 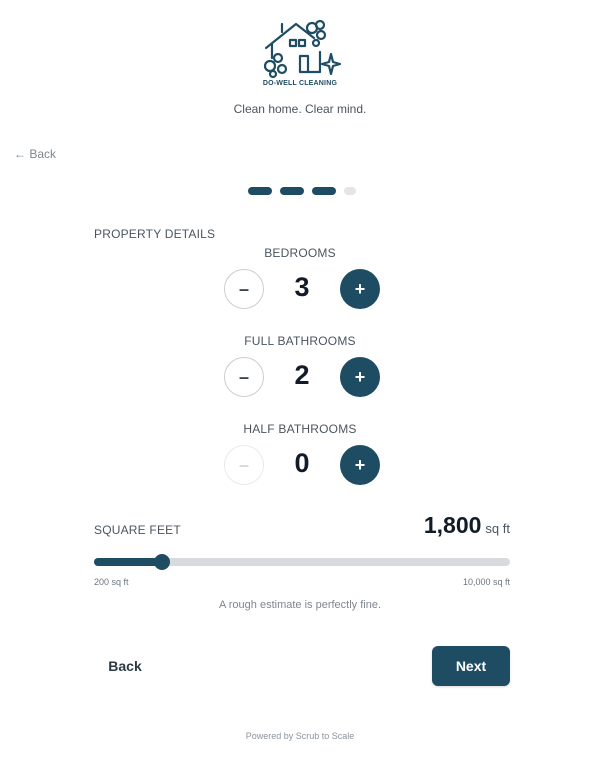 I want to click on brand-name: DO-WELL CLEANING, so click(x=300, y=83).